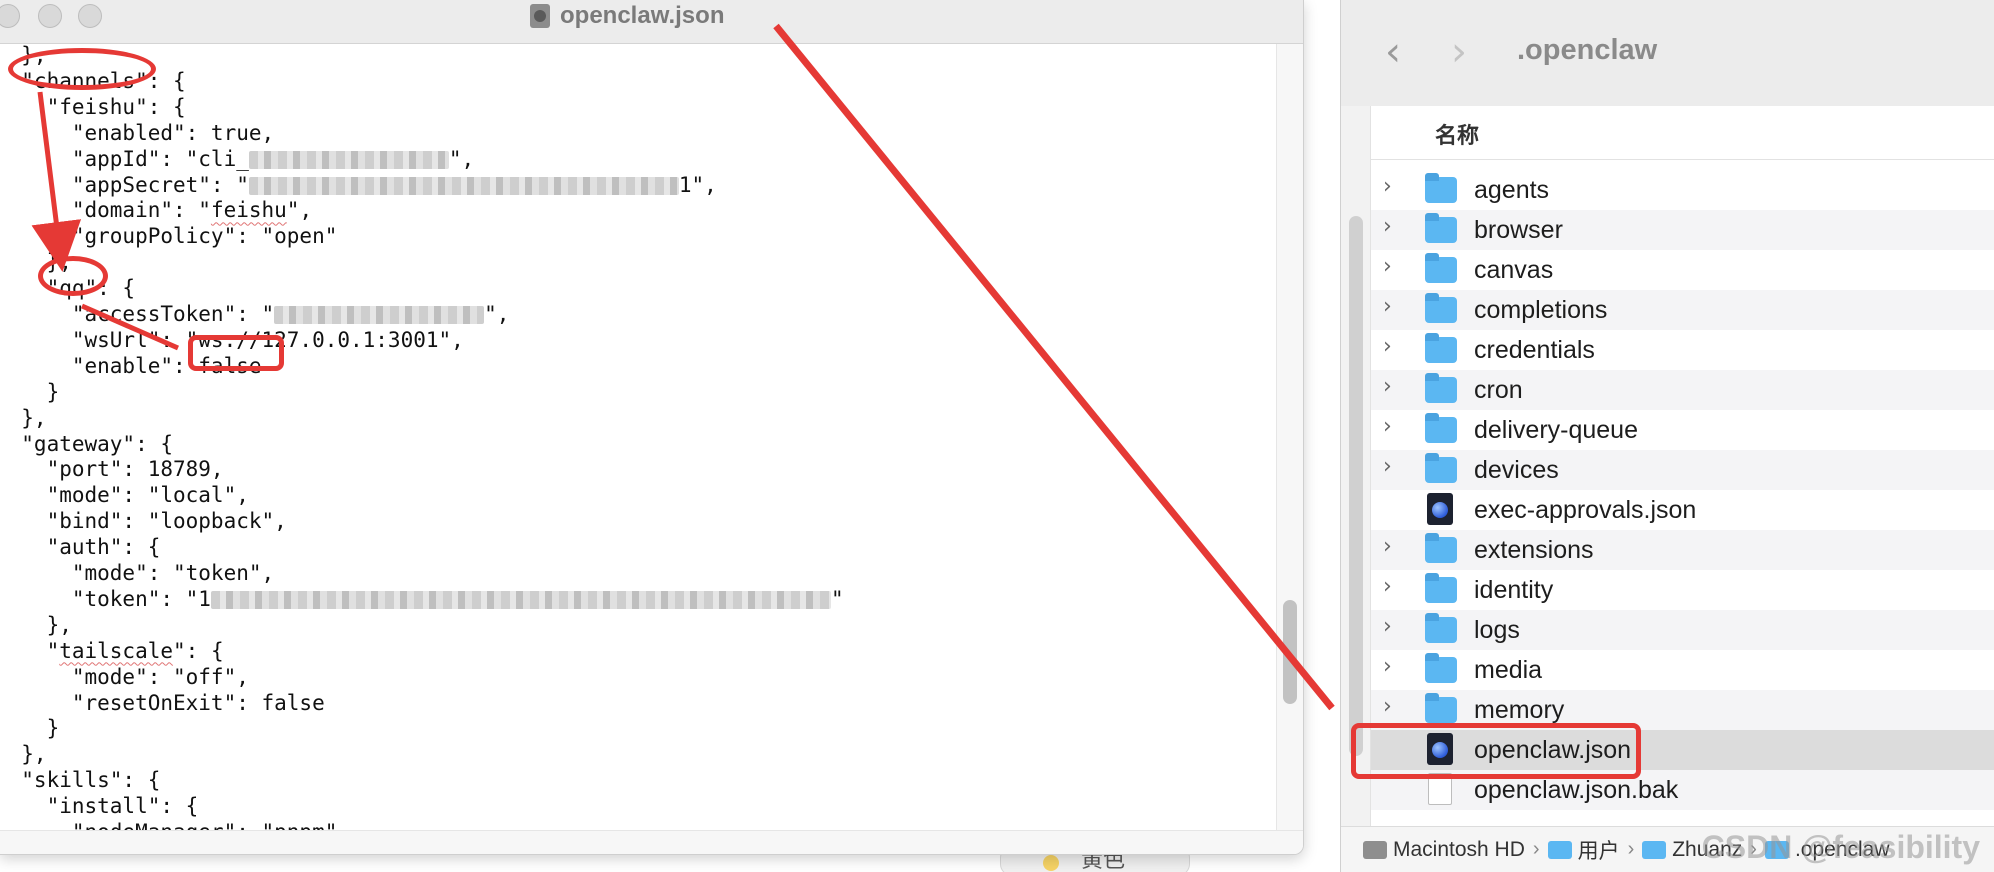  Describe the element at coordinates (1290, 652) in the screenshot. I see `editor-scroll-thumb` at that location.